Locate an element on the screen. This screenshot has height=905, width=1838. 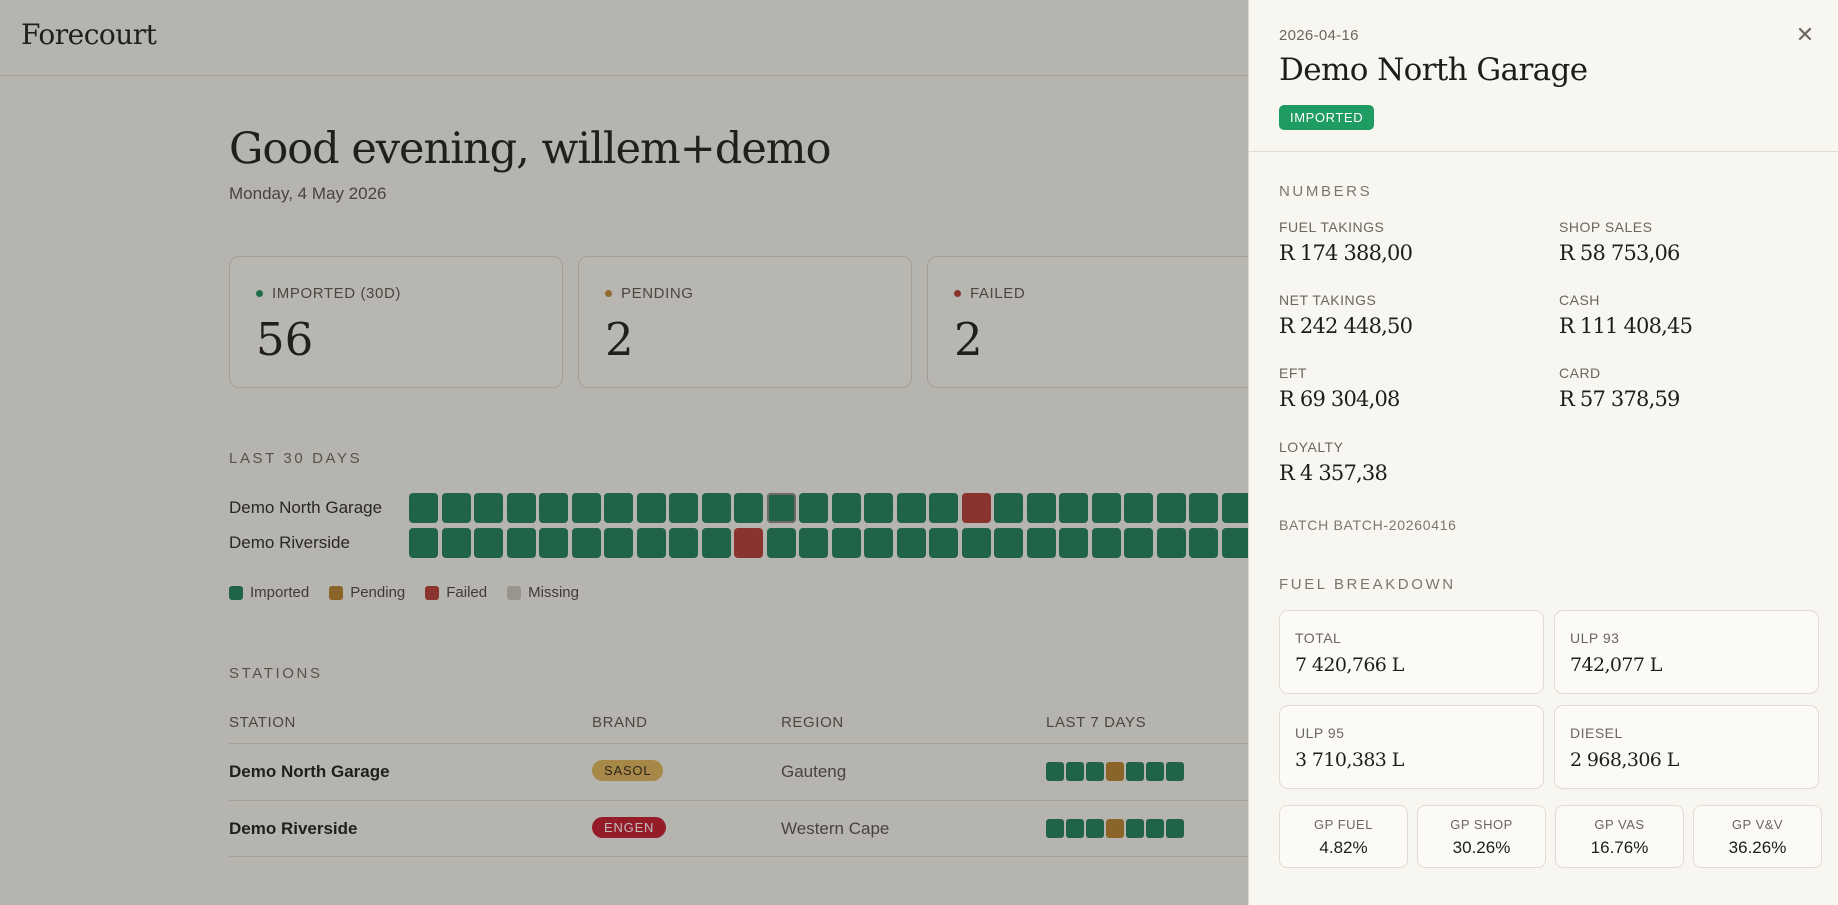
gp-label: GP SHOP is located at coordinates (1481, 824).